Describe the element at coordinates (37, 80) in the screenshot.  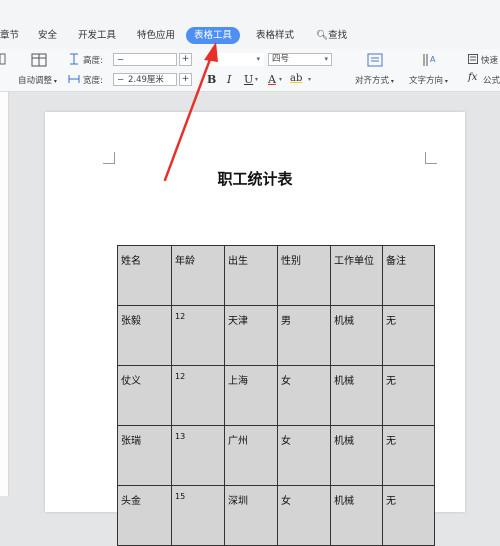
I see `autofit-button: 自动调整 ▾` at that location.